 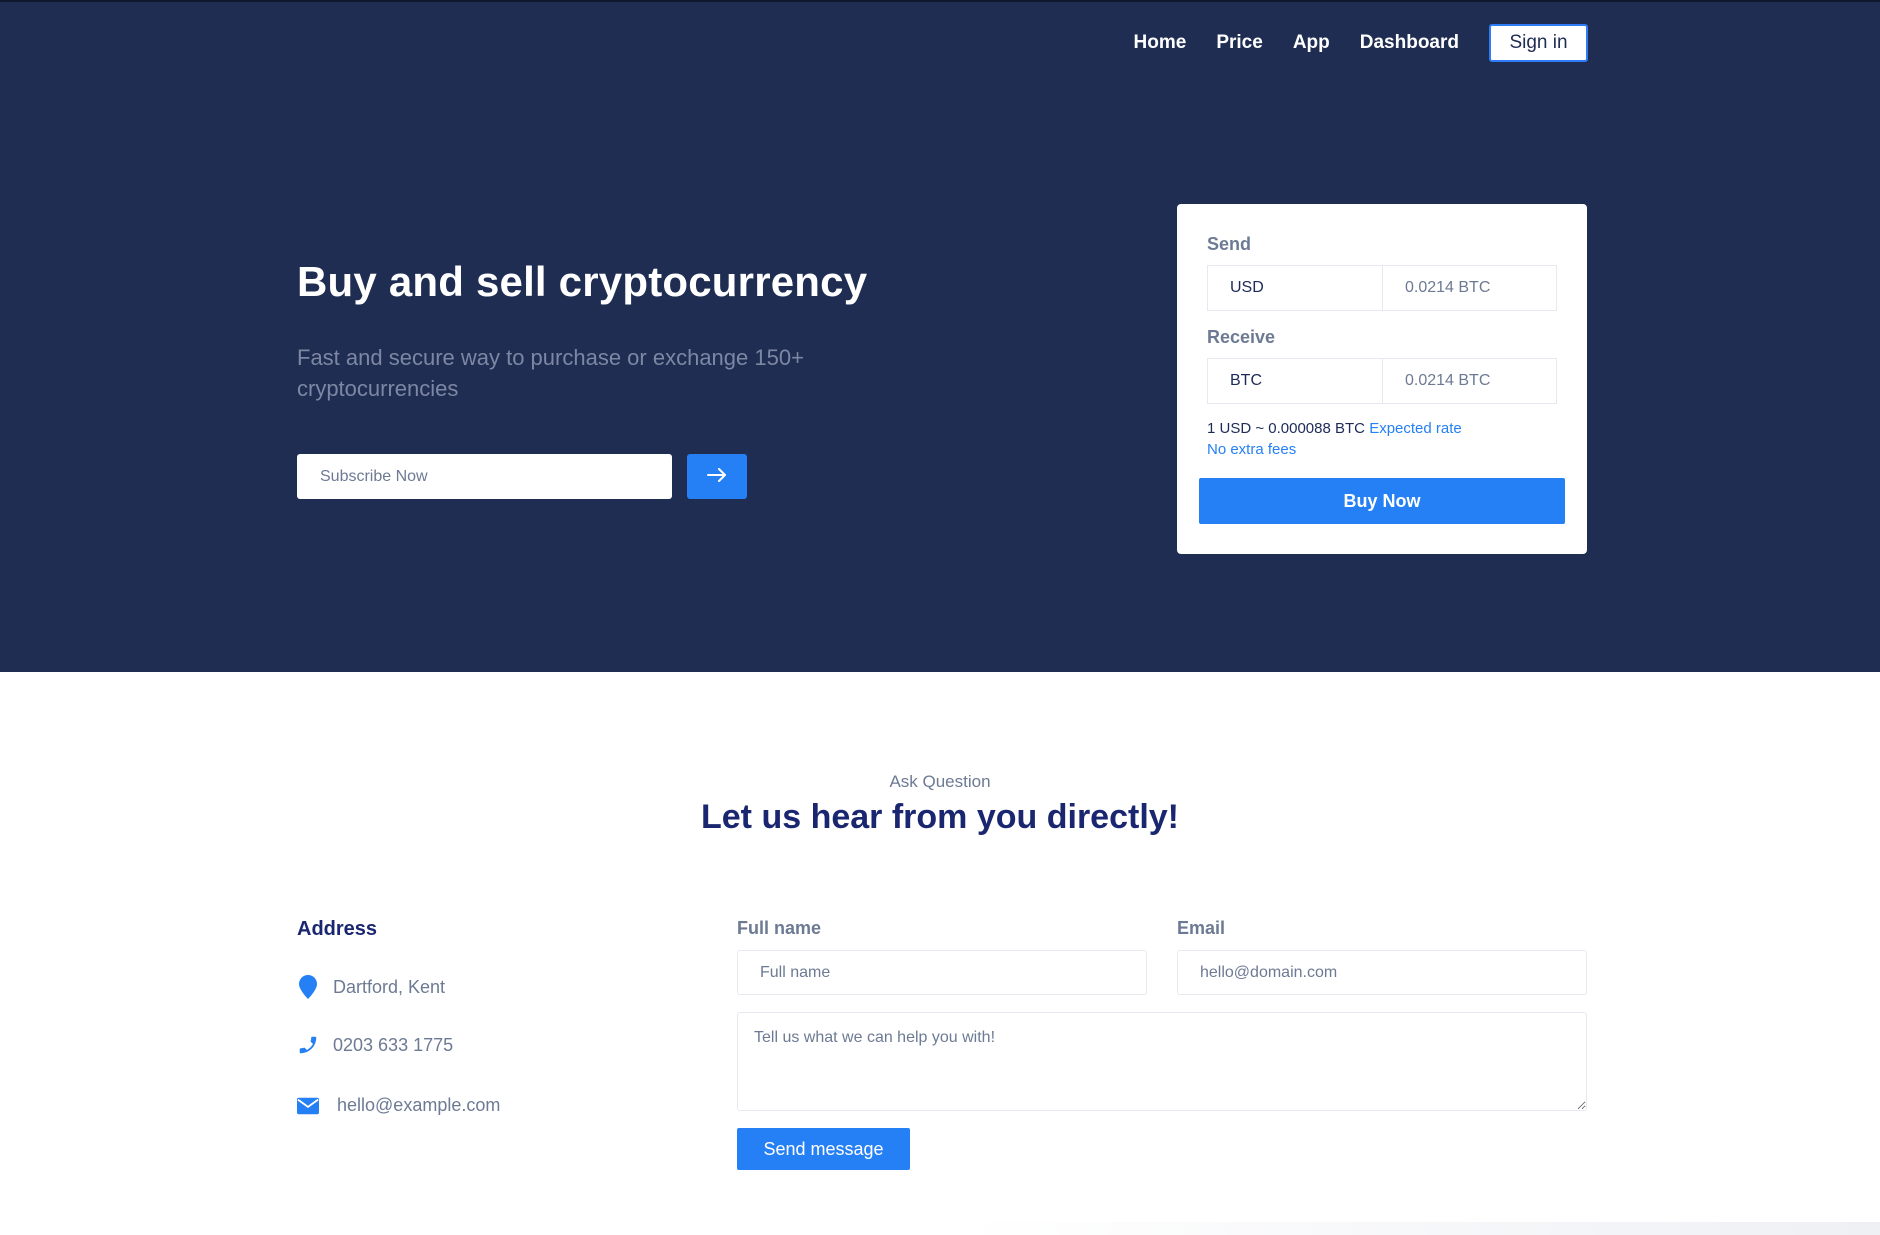 I want to click on receive-currency-select: BTC, so click(x=1295, y=381).